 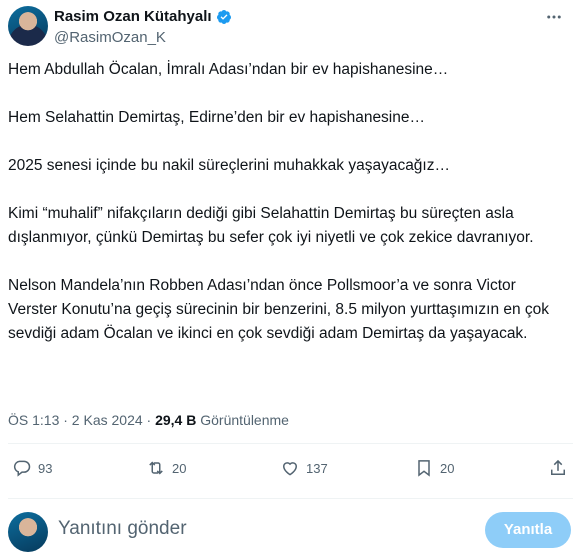 What do you see at coordinates (28, 26) in the screenshot?
I see `author-avatar` at bounding box center [28, 26].